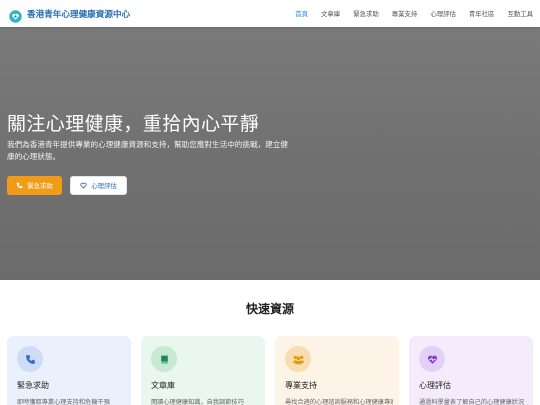 The width and height of the screenshot is (540, 405). Describe the element at coordinates (435, 385) in the screenshot. I see `card-title: 心理評估` at that location.